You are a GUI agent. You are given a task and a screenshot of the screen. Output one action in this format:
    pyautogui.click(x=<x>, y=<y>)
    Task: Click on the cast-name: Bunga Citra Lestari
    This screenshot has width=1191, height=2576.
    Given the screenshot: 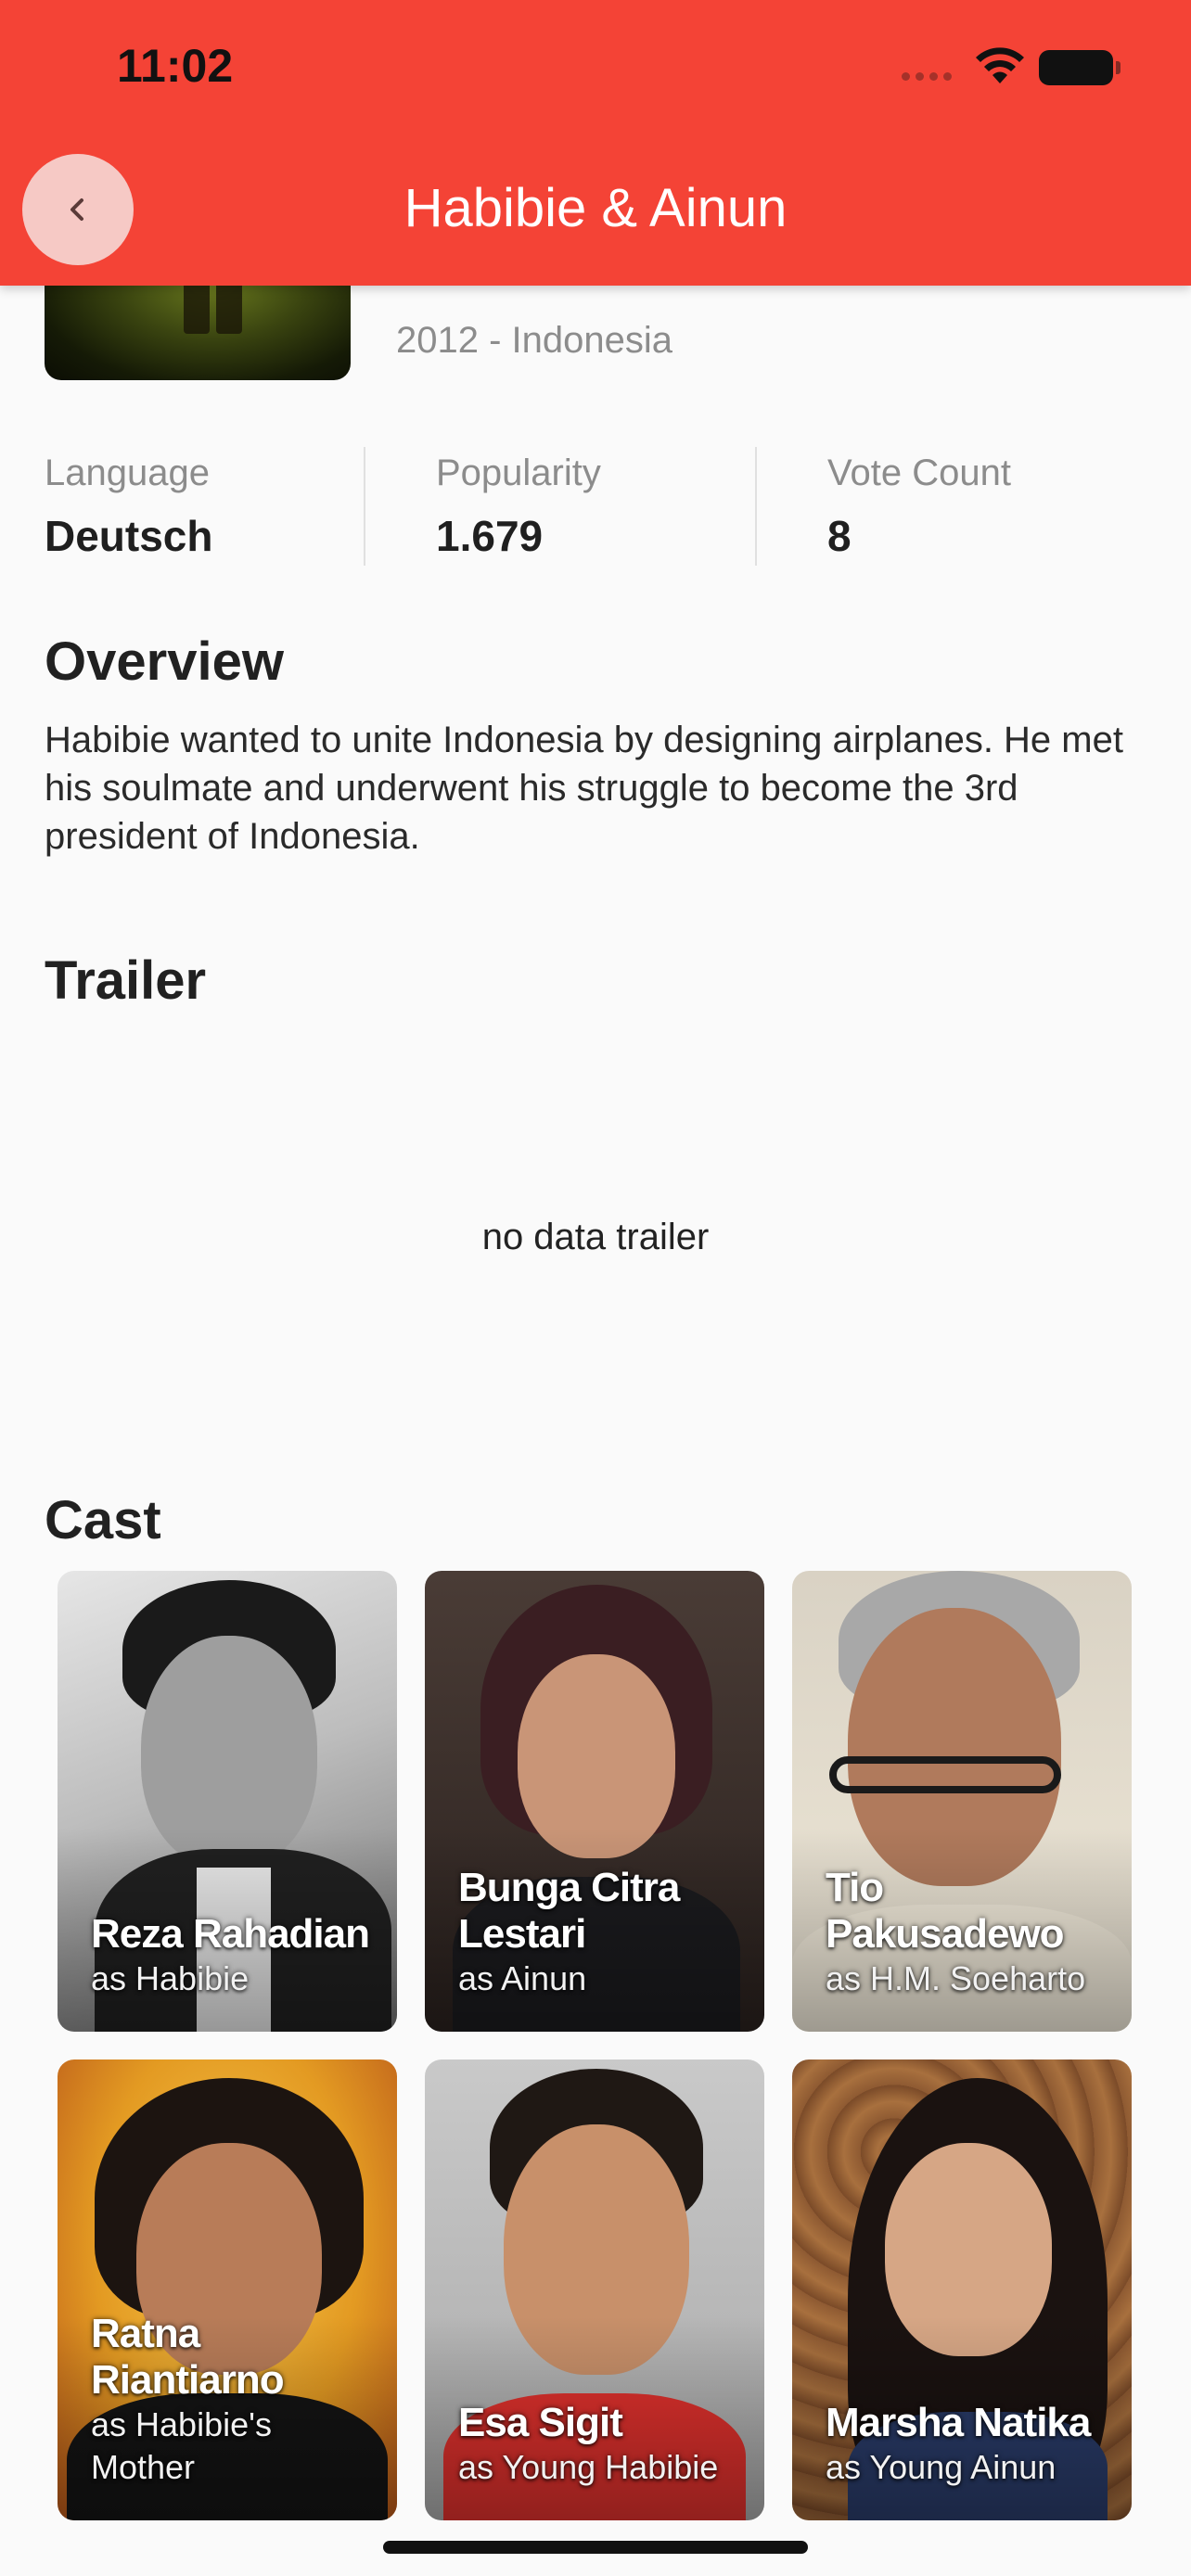 What is the action you would take?
    pyautogui.click(x=569, y=1911)
    